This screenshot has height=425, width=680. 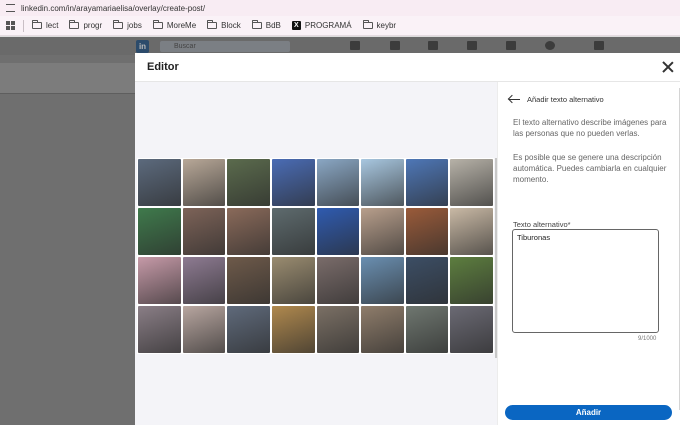 I want to click on page-left-panel, so click(x=68, y=78).